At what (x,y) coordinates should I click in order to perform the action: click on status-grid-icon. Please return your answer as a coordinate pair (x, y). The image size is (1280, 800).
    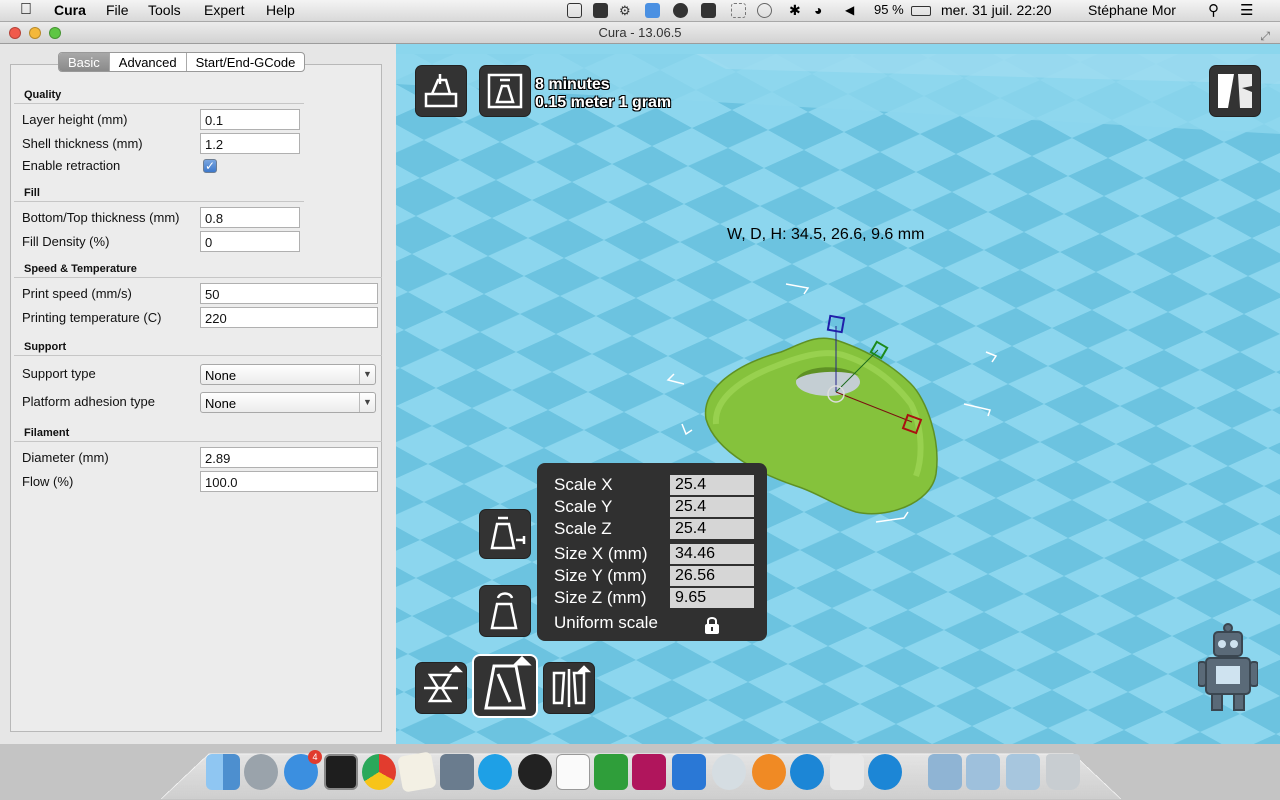
    Looking at the image, I should click on (738, 10).